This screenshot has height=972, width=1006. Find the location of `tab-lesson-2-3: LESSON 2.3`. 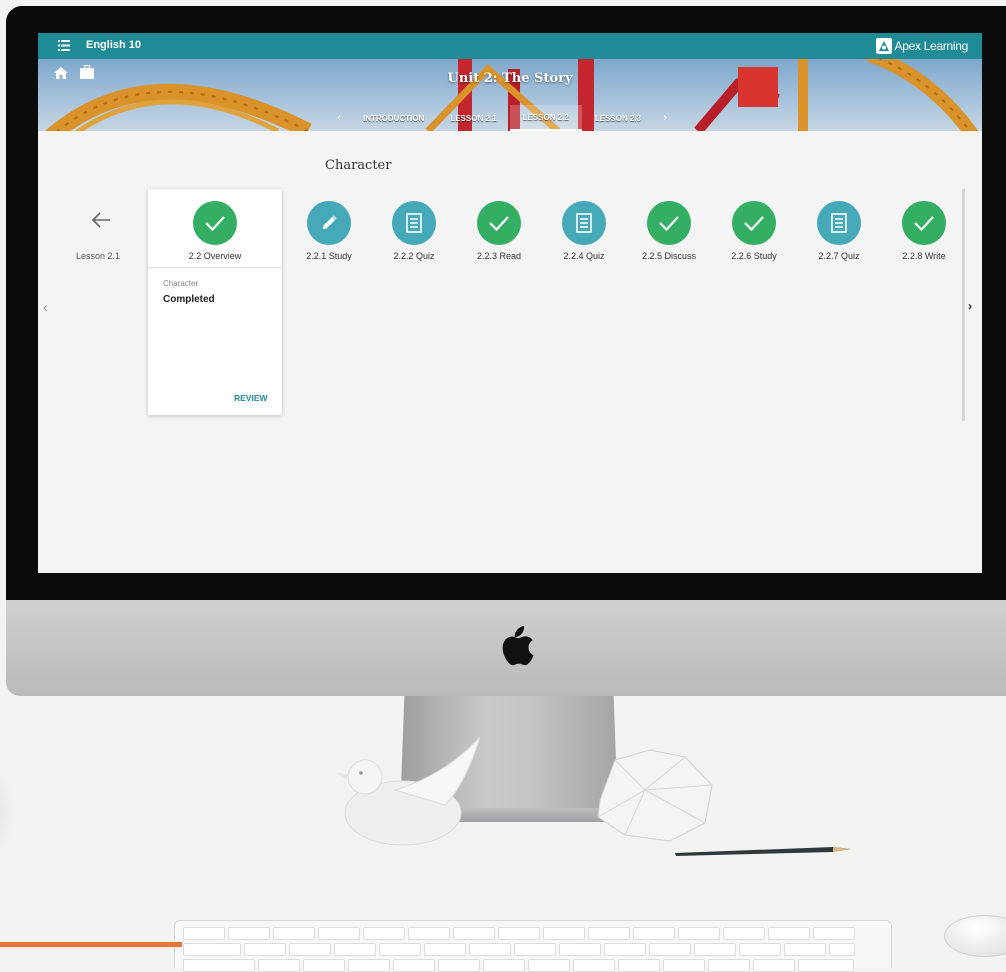

tab-lesson-2-3: LESSON 2.3 is located at coordinates (618, 118).